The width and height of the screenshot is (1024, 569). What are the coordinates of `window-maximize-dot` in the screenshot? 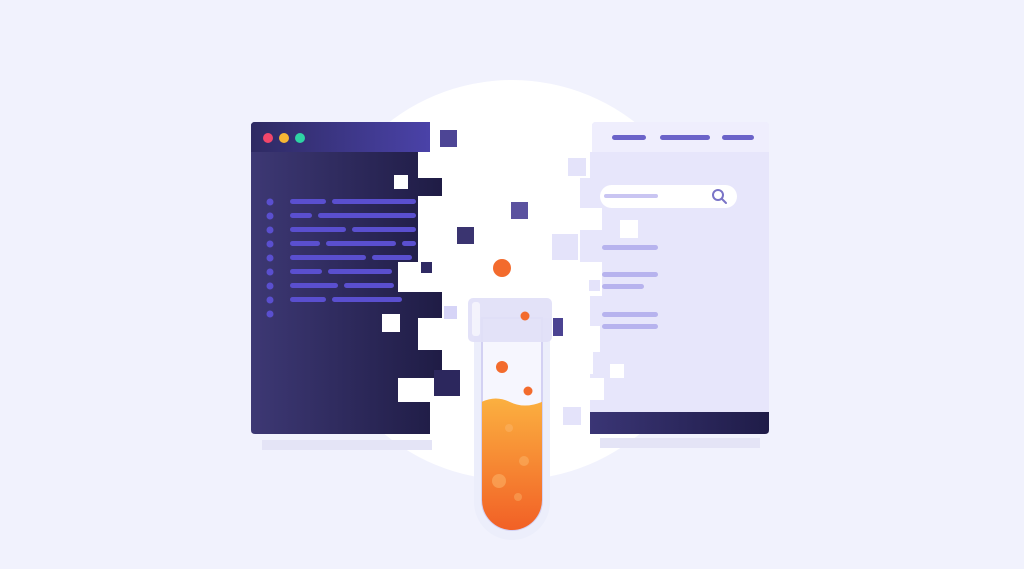 It's located at (300, 138).